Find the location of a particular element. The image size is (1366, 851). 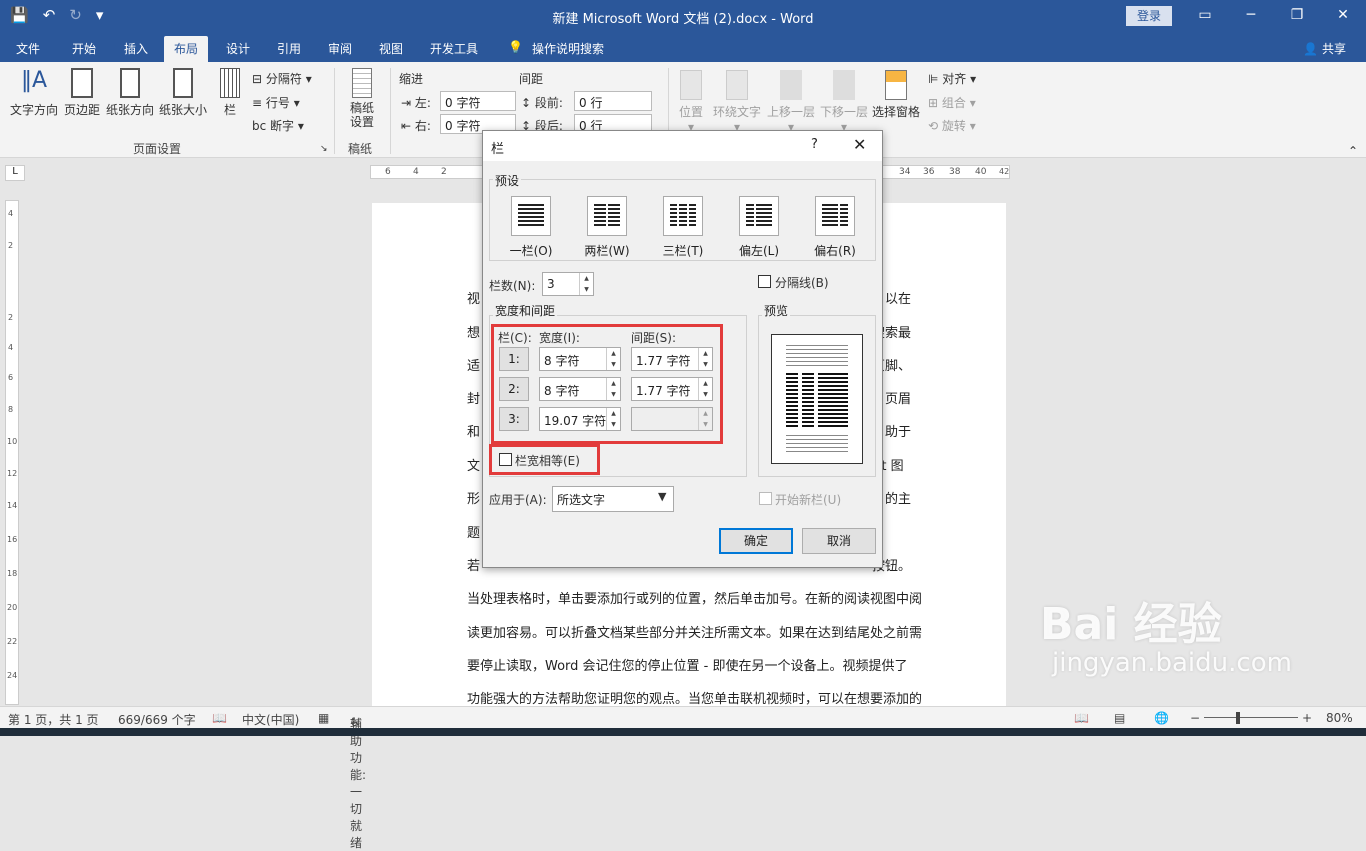

manuscript-label: 稿纸 is located at coordinates (360, 149).